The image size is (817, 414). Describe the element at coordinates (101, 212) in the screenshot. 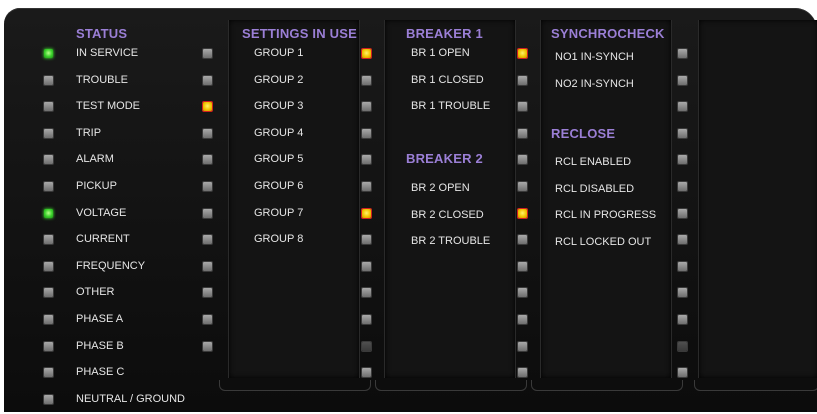

I see `status-label-6: VOLTAGE` at that location.